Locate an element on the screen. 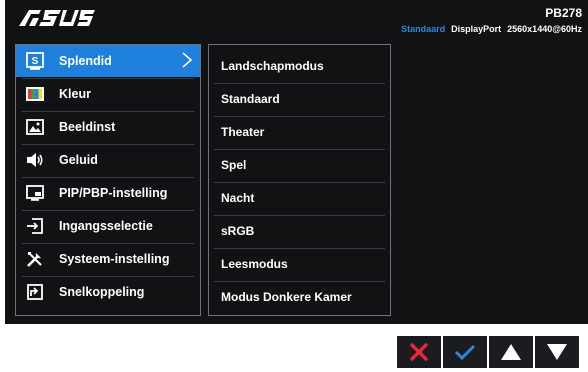 This screenshot has width=588, height=372. submenu-item-leesmodus: Leesmodus is located at coordinates (299, 264).